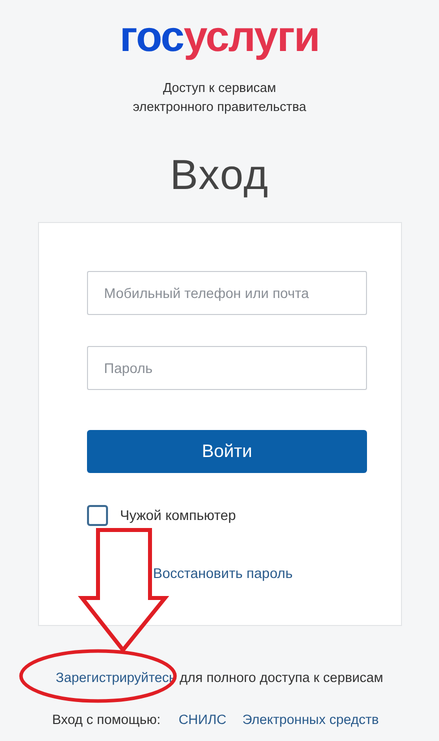  I want to click on login-field: Мобильный телефон или почта, so click(227, 293).